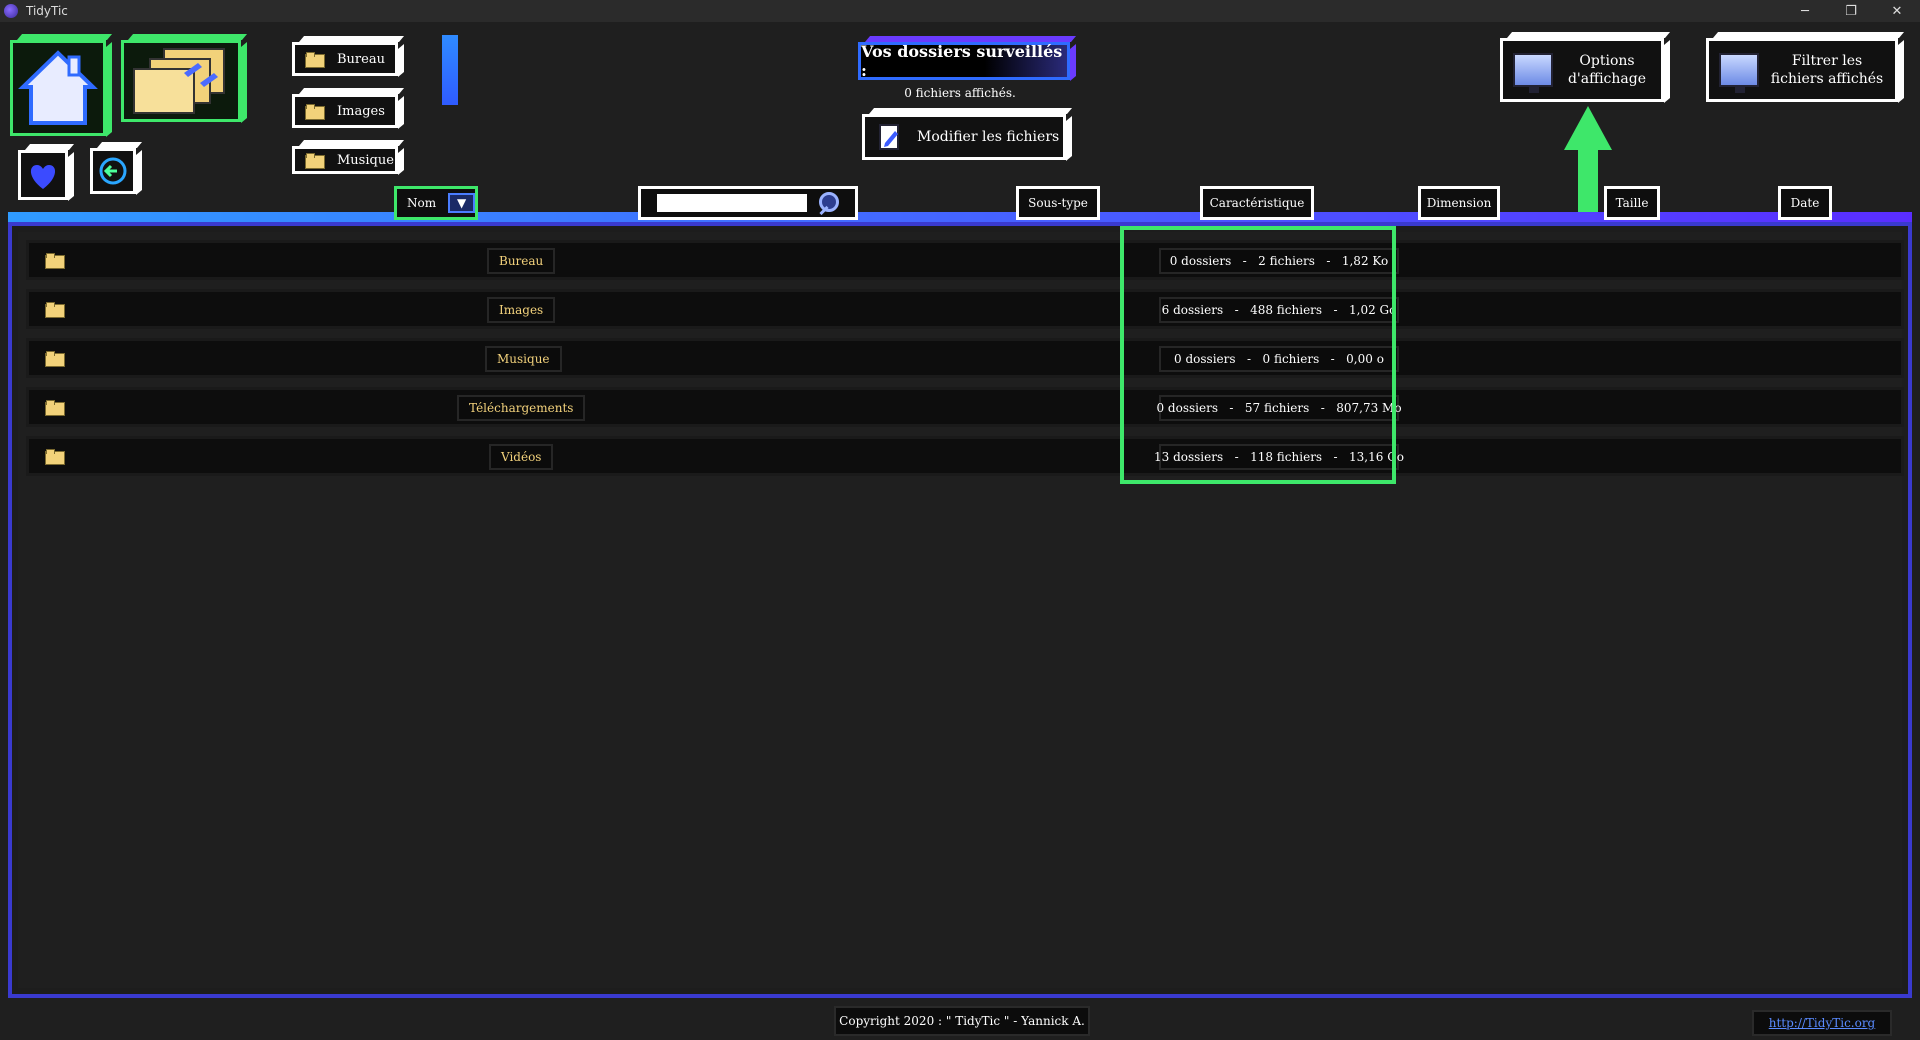  I want to click on folders-button, so click(181, 81).